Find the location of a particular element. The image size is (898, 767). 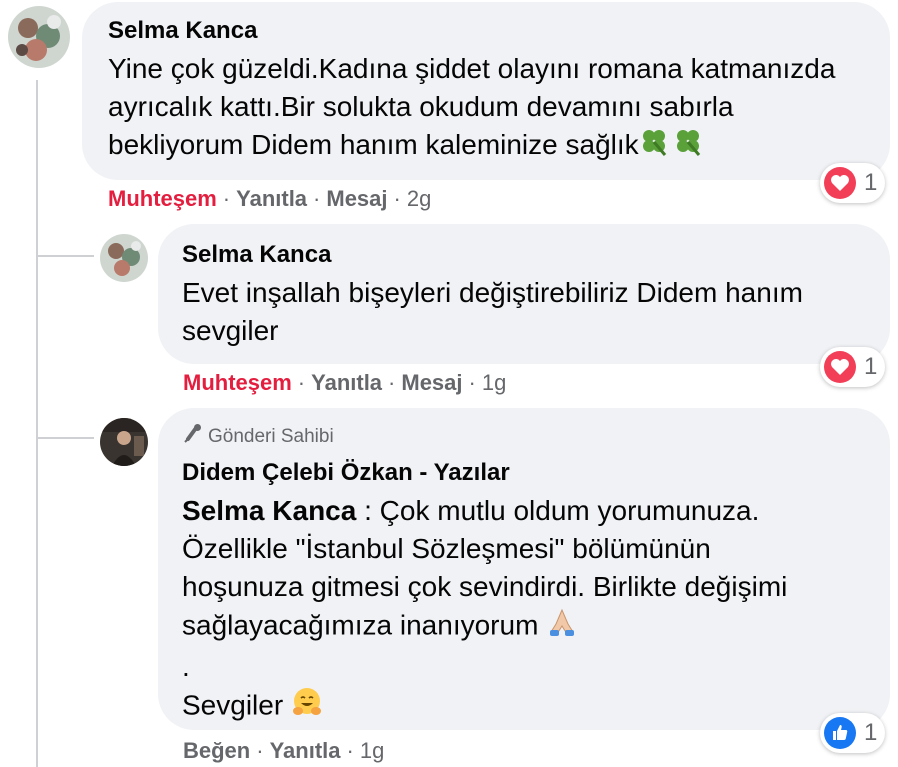

microphone-icon is located at coordinates (195, 437).